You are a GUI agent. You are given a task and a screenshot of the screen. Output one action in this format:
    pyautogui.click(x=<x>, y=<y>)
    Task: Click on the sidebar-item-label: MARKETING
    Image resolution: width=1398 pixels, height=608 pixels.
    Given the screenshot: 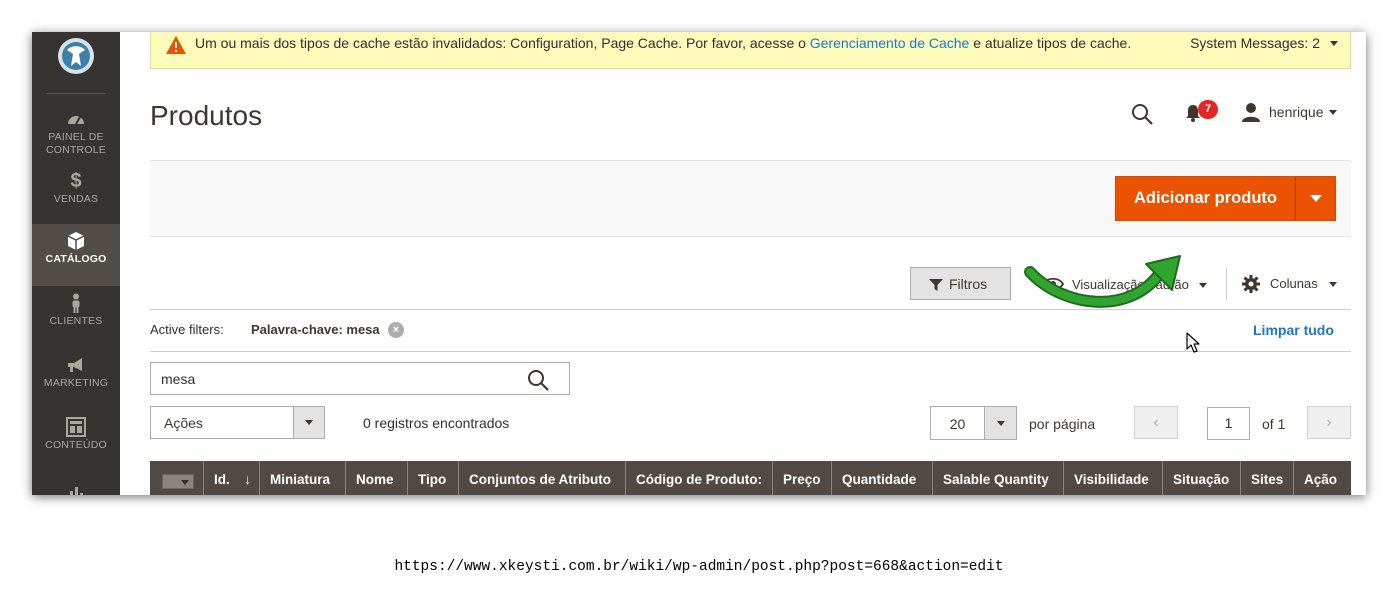 What is the action you would take?
    pyautogui.click(x=76, y=383)
    